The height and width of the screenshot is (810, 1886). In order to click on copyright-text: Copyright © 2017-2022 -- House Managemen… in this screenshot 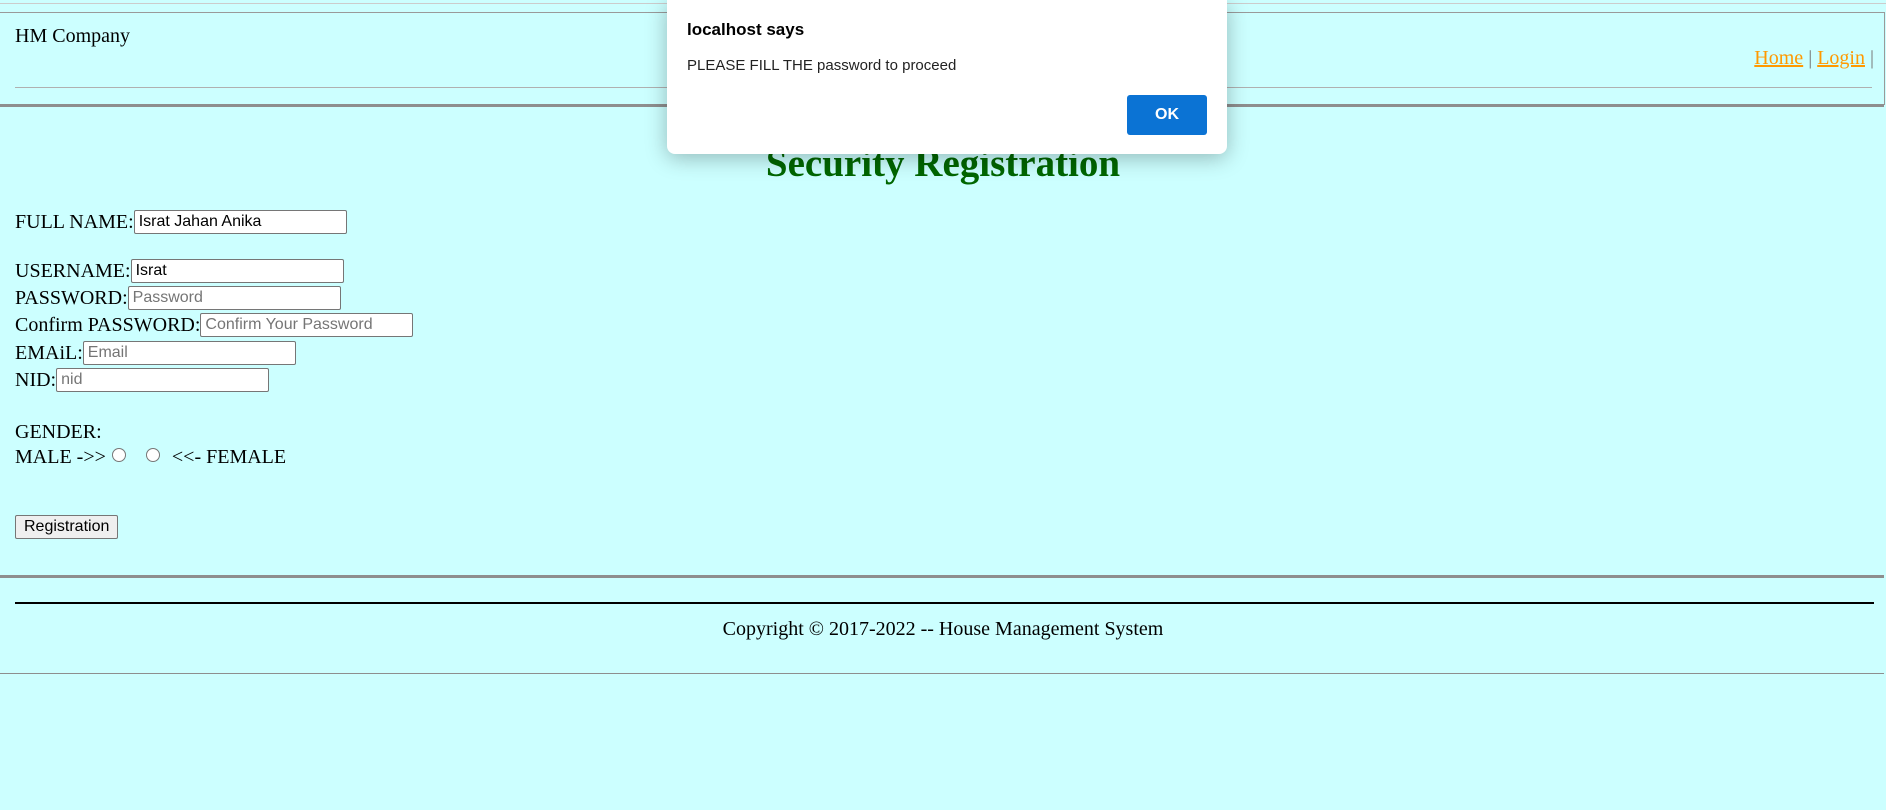, I will do `click(943, 629)`.